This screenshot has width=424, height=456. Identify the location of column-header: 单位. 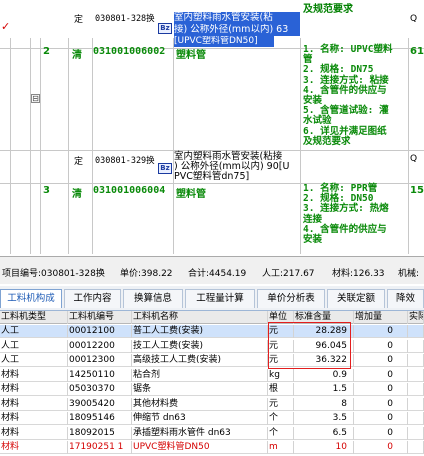
(281, 317).